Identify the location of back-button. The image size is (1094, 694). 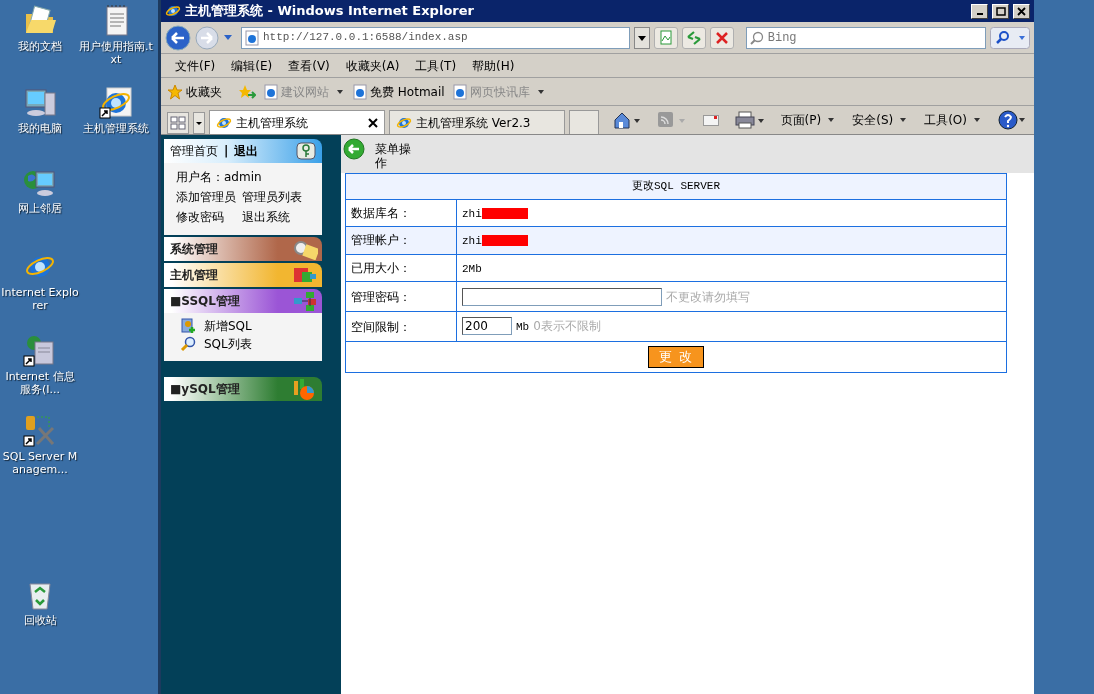
(178, 37).